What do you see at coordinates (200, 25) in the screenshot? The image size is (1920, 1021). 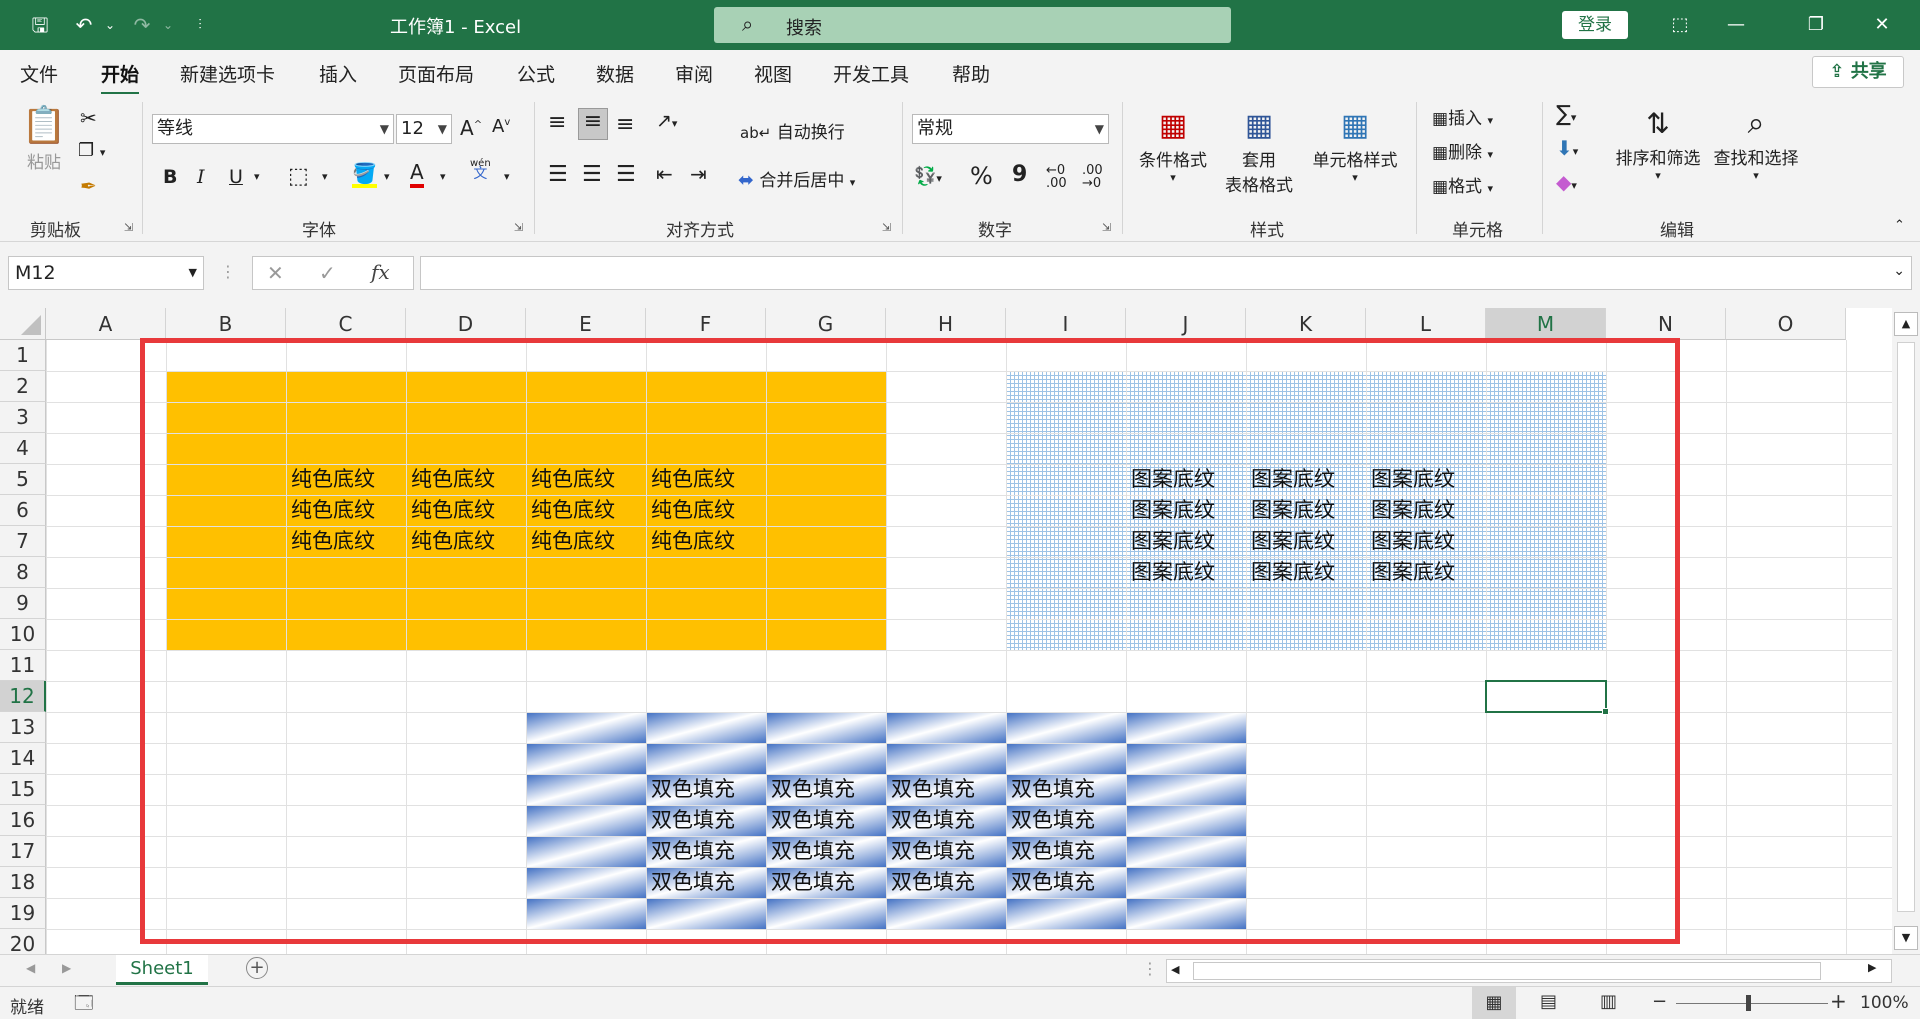 I see `customize-qat-icon: ⫶` at bounding box center [200, 25].